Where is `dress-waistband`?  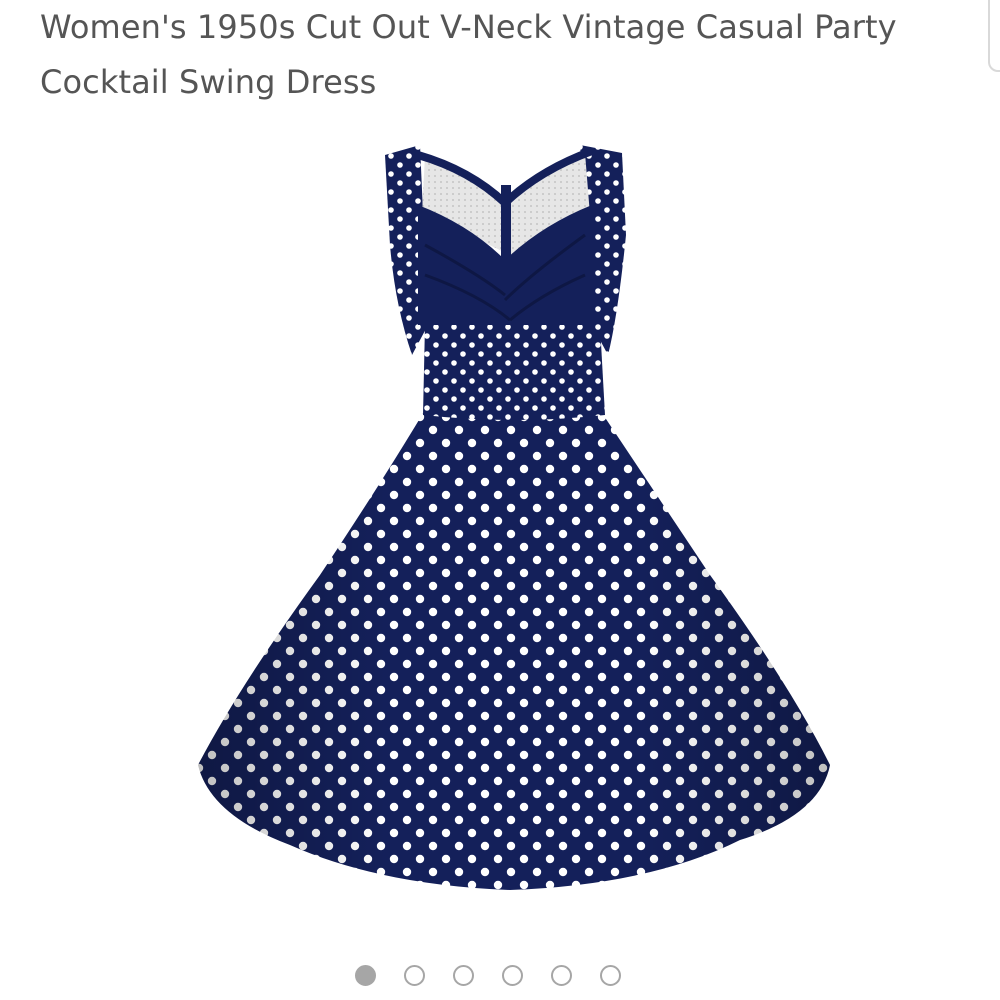 dress-waistband is located at coordinates (514, 372).